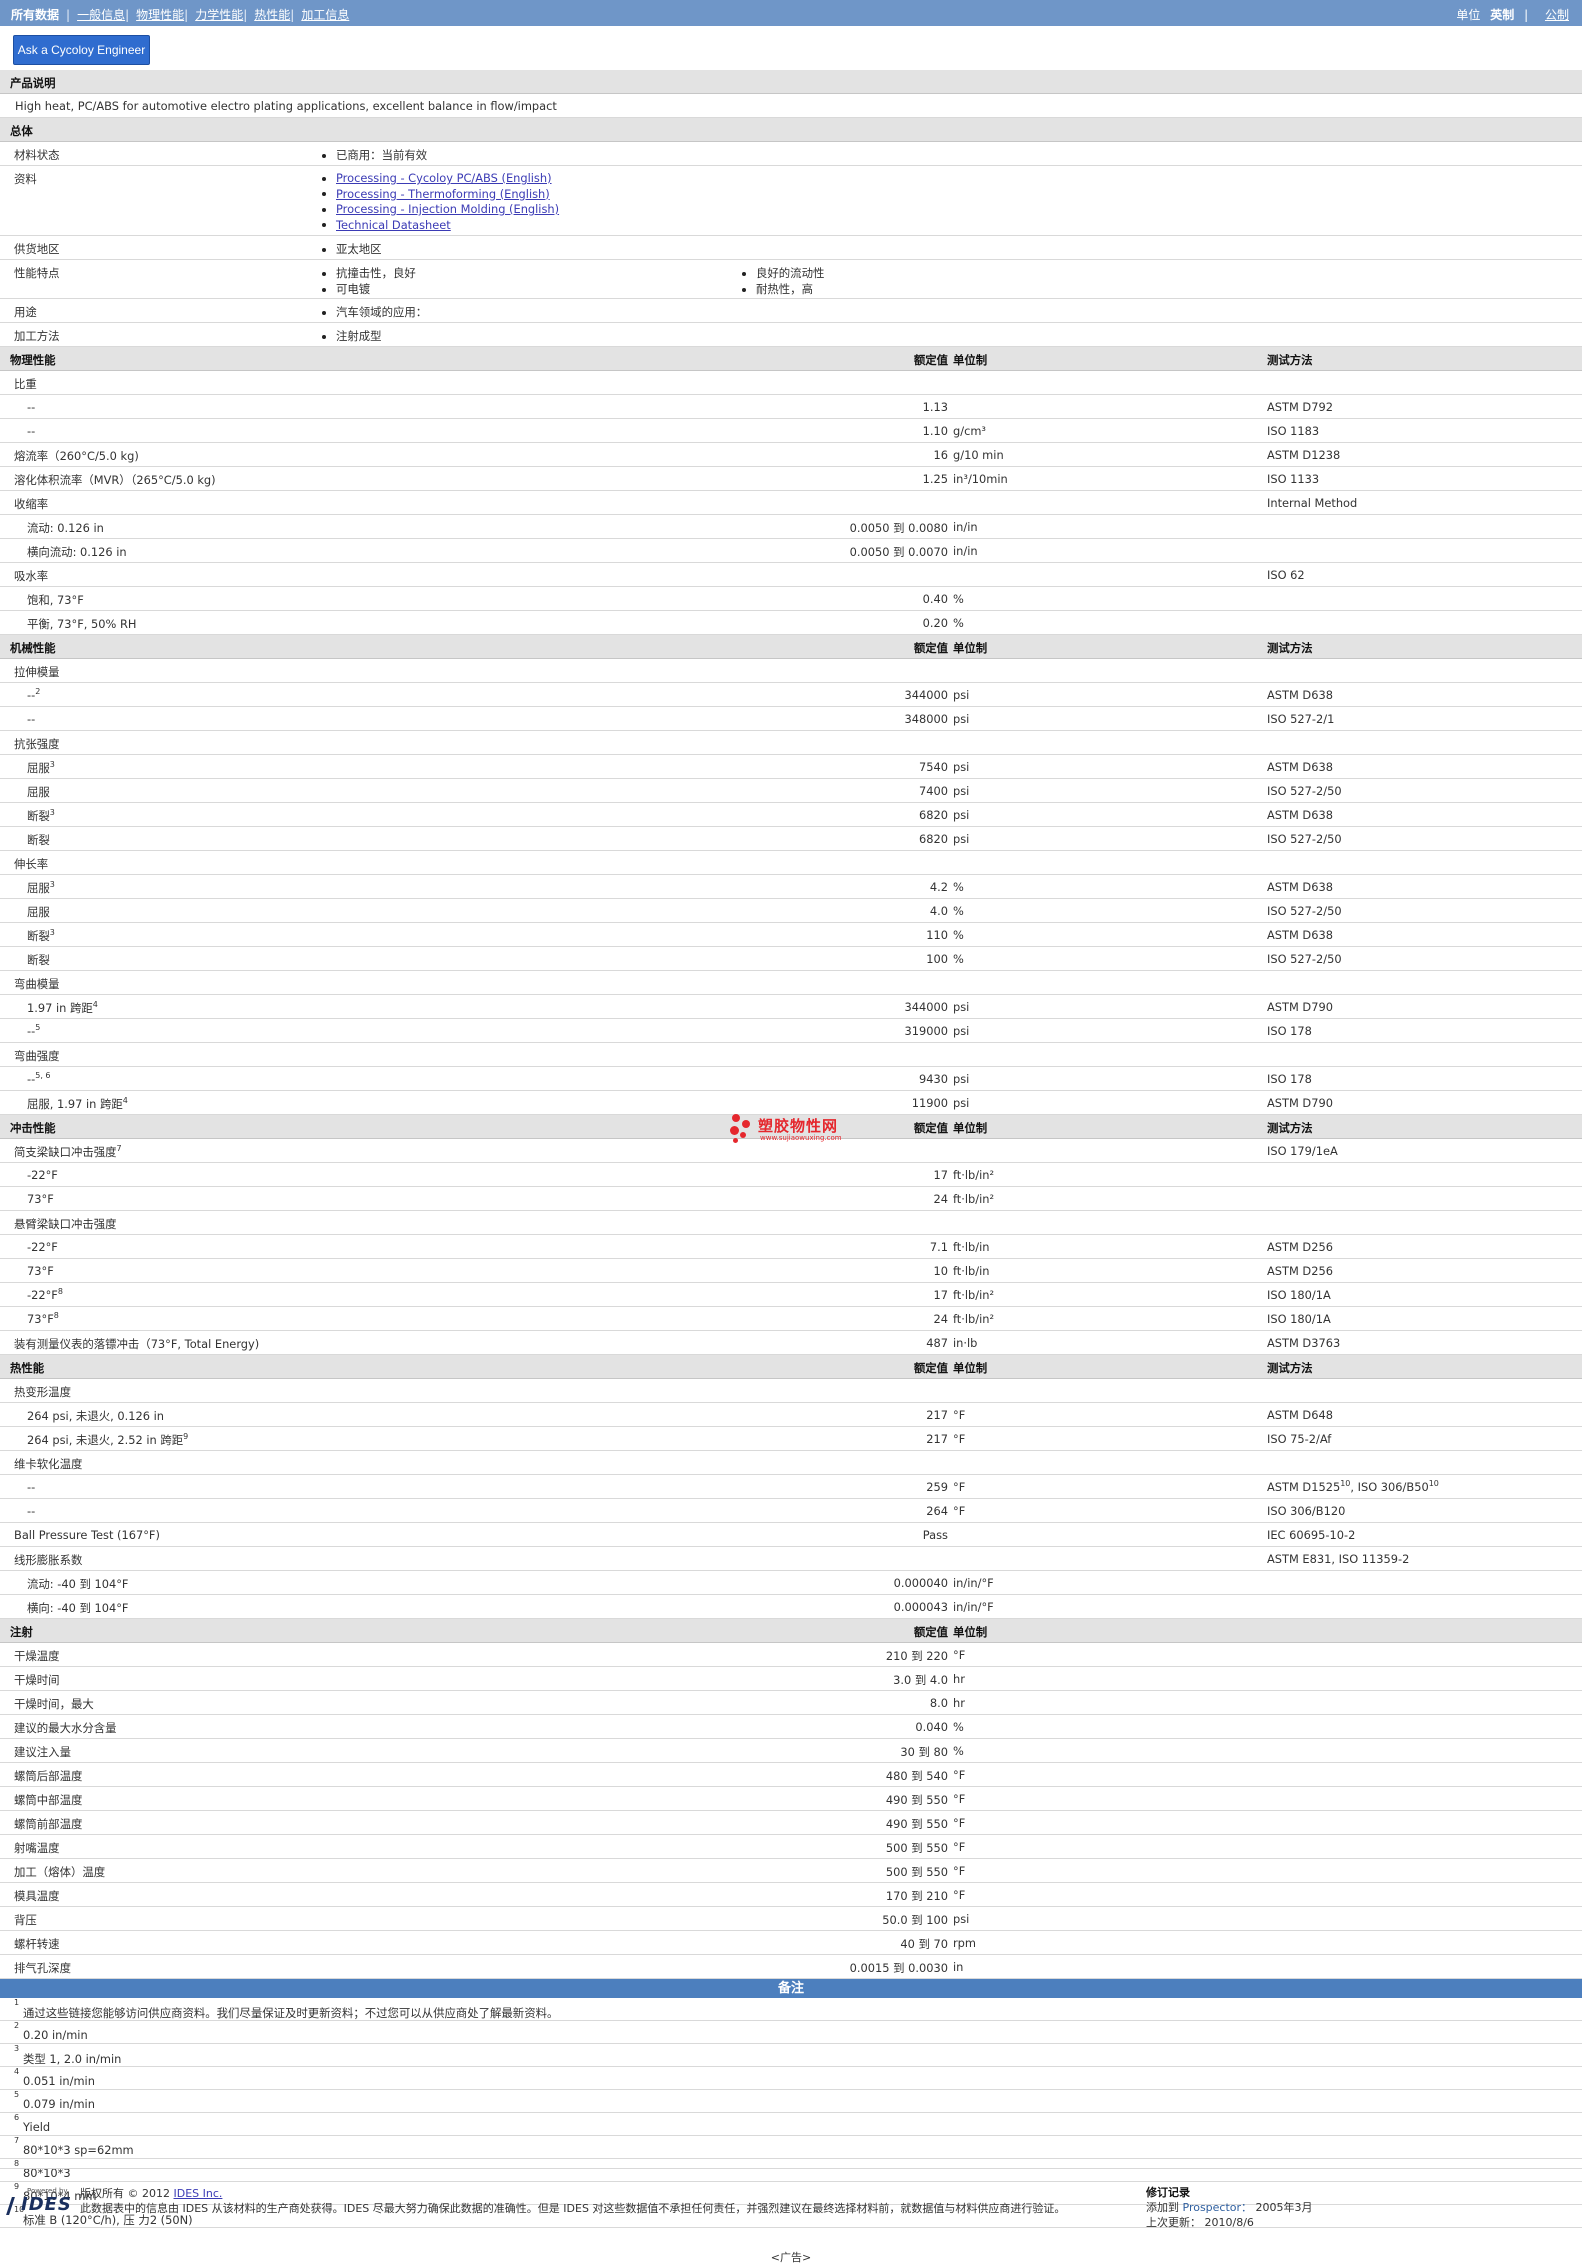  I want to click on nav-item-2: 物理性能, so click(160, 15).